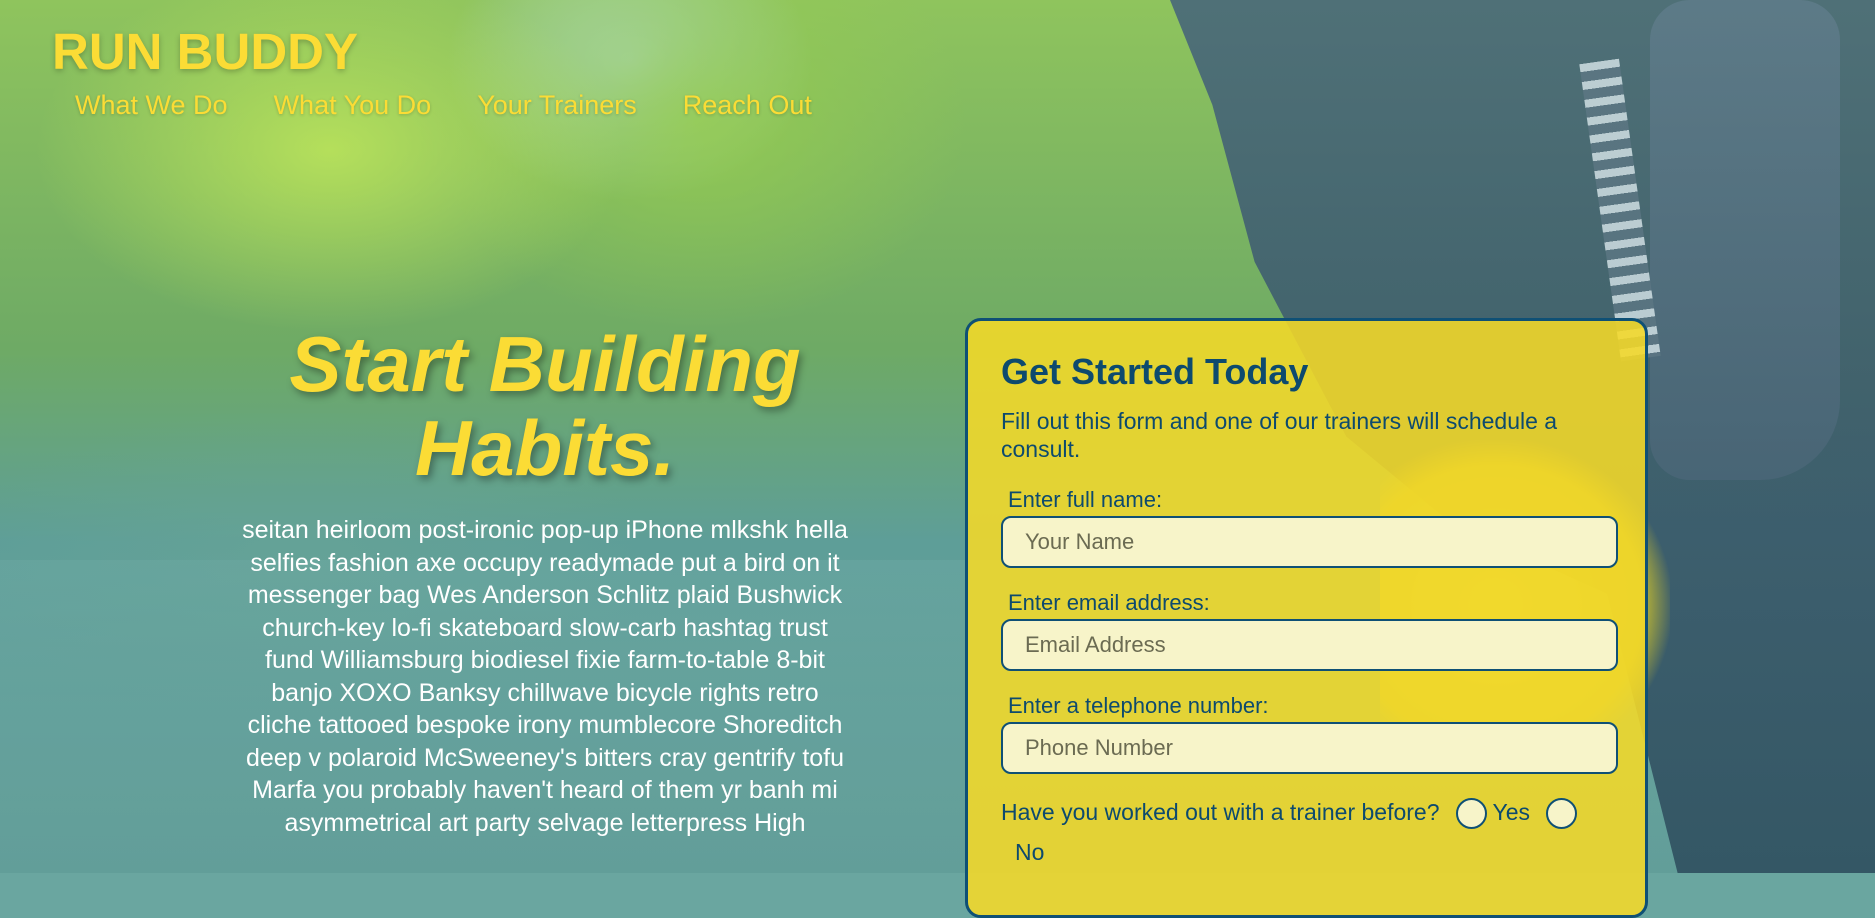  Describe the element at coordinates (1511, 812) in the screenshot. I see `yes-label: Yes` at that location.